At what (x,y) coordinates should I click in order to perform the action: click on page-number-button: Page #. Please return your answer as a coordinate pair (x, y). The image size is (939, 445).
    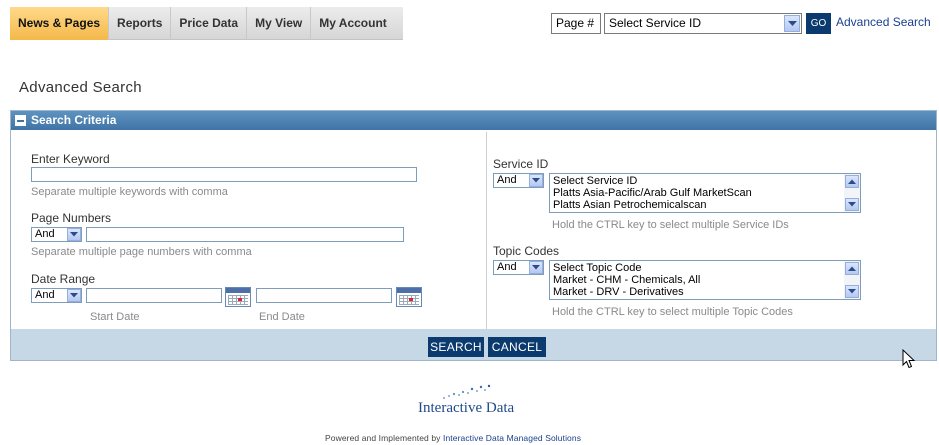
    Looking at the image, I should click on (576, 23).